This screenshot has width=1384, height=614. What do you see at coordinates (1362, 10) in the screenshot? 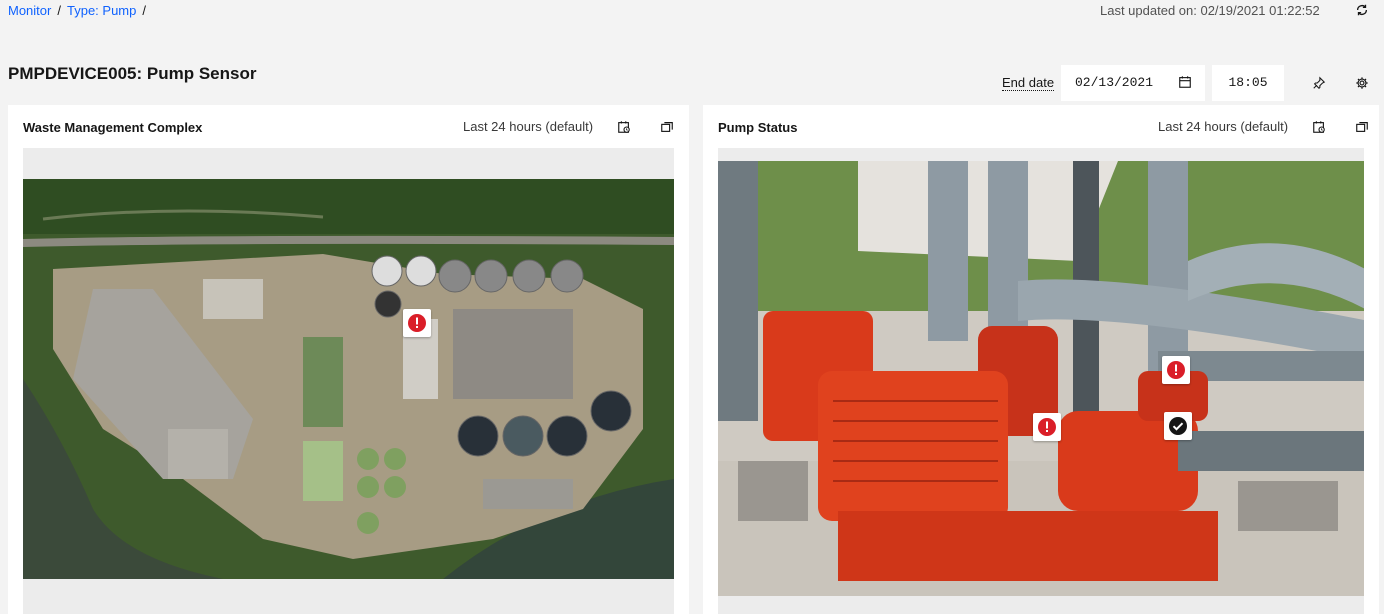
I see `refresh-icon` at bounding box center [1362, 10].